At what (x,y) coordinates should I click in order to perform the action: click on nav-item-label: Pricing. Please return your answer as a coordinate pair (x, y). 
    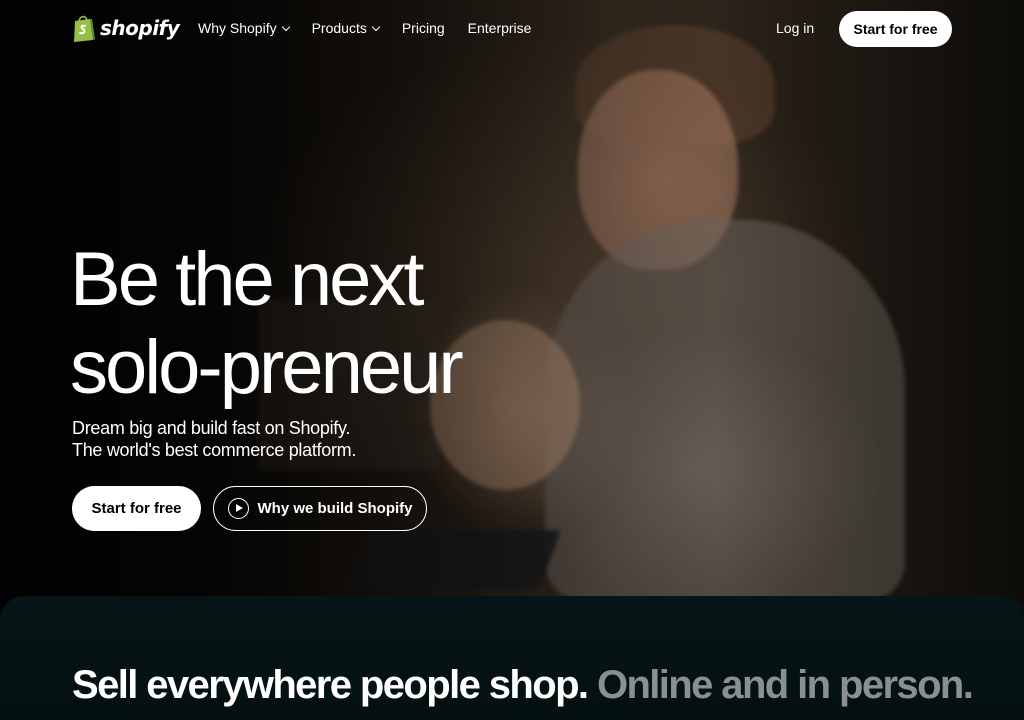
    Looking at the image, I should click on (423, 28).